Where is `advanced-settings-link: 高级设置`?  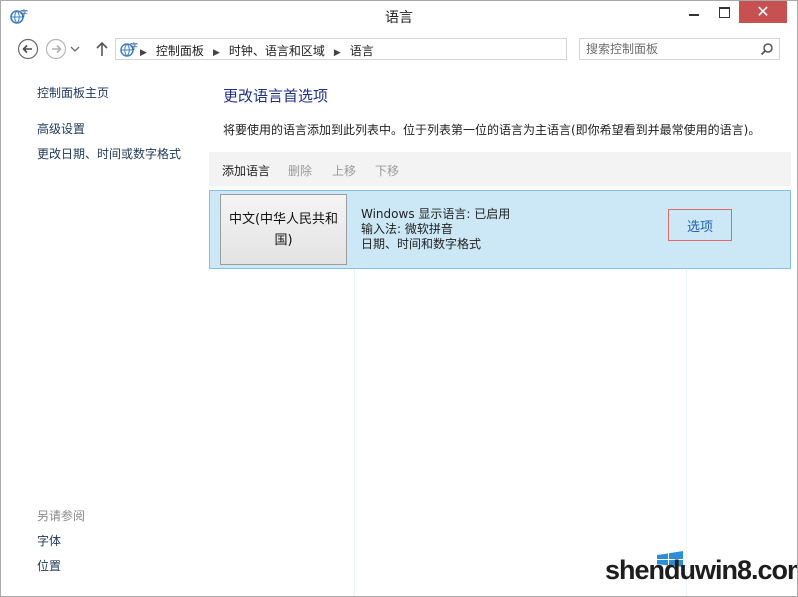 advanced-settings-link: 高级设置 is located at coordinates (61, 128).